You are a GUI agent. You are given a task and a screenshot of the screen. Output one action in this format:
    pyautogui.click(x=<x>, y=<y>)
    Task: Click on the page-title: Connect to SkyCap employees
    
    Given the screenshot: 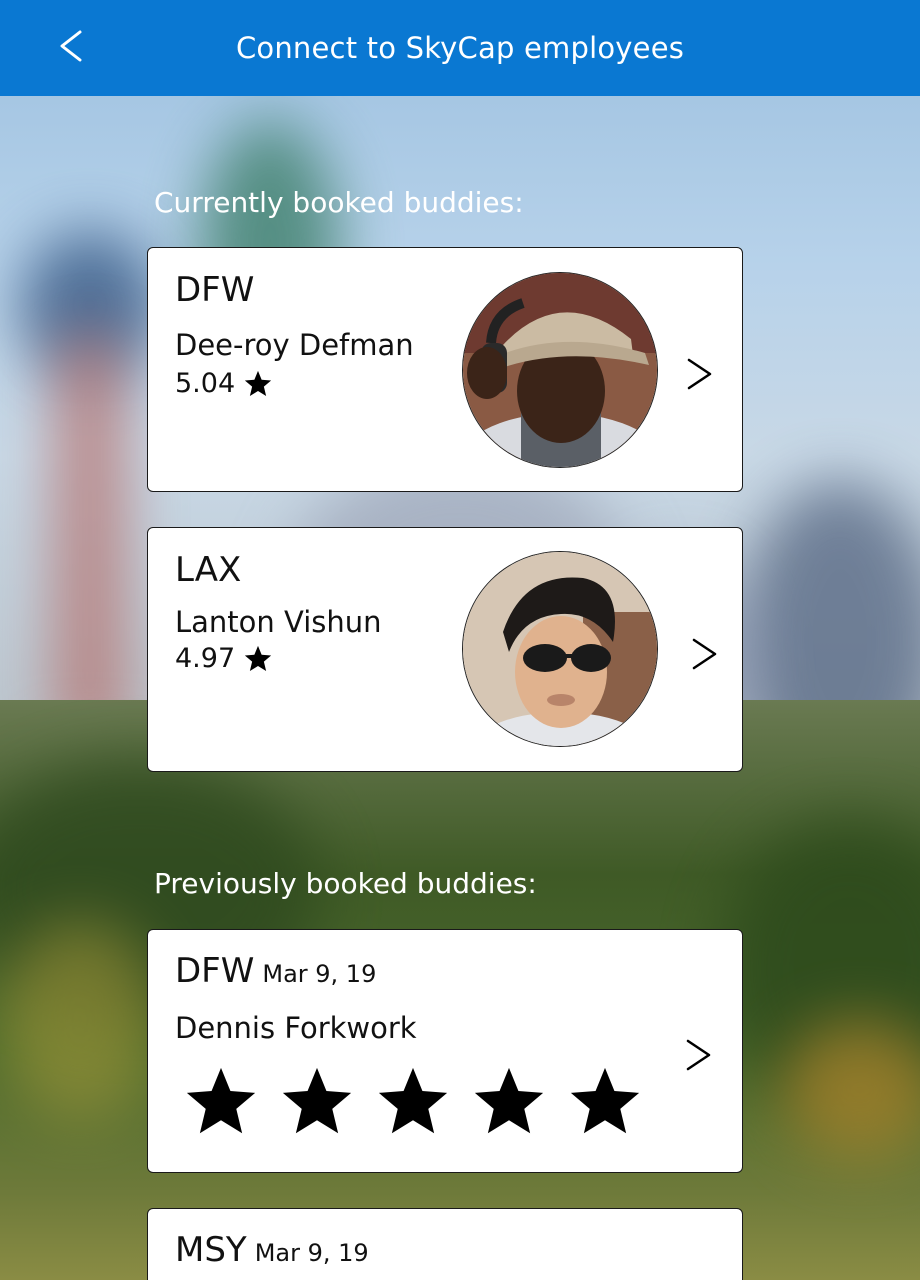 What is the action you would take?
    pyautogui.click(x=460, y=48)
    